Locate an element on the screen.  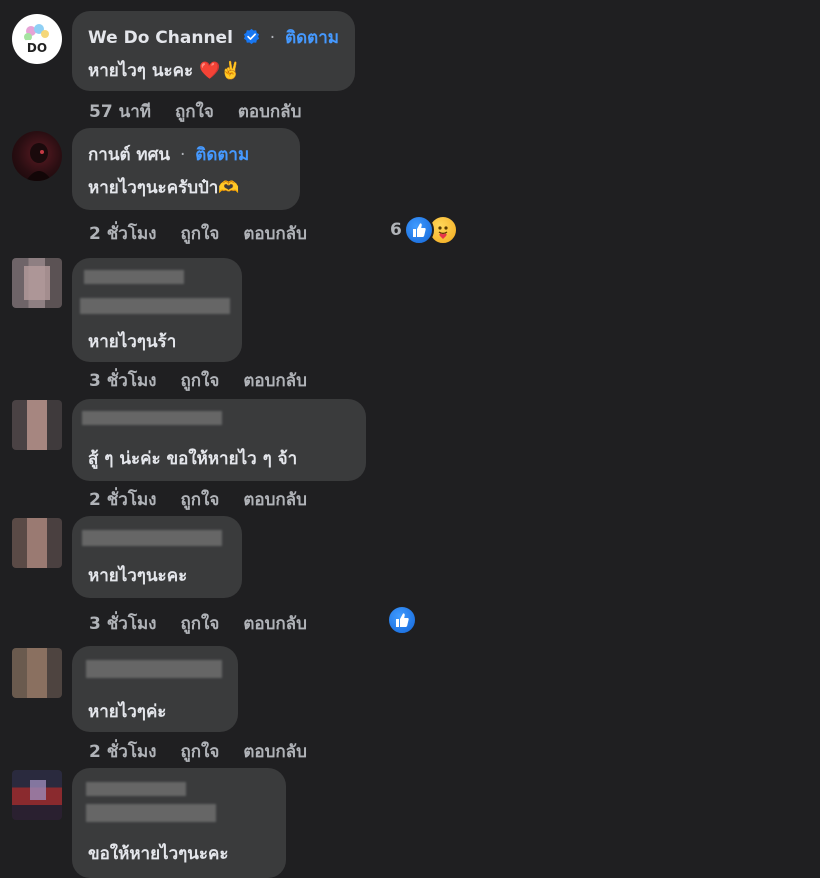
avatar-photo is located at coordinates (39, 162).